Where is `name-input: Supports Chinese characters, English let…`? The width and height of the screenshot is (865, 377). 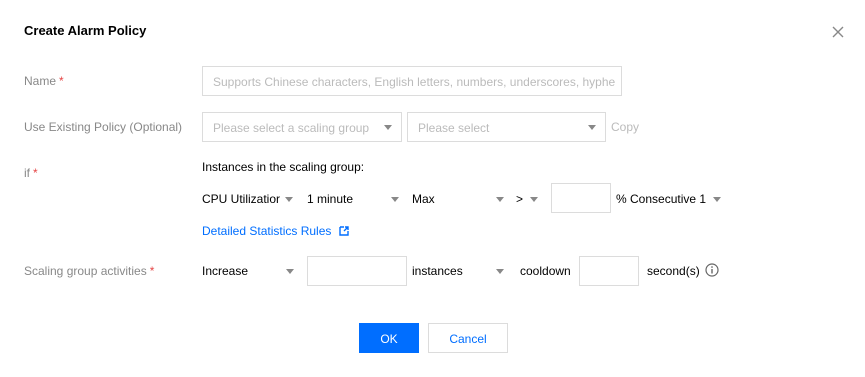
name-input: Supports Chinese characters, English let… is located at coordinates (412, 81).